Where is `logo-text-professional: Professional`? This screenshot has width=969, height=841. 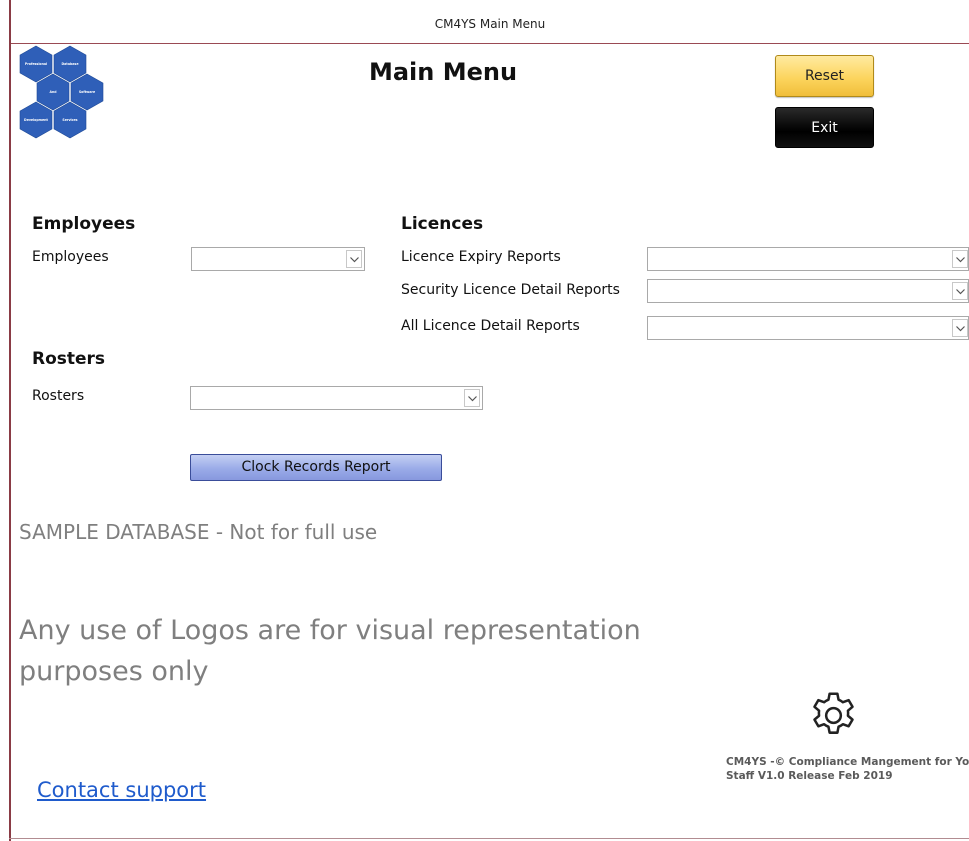 logo-text-professional: Professional is located at coordinates (36, 64).